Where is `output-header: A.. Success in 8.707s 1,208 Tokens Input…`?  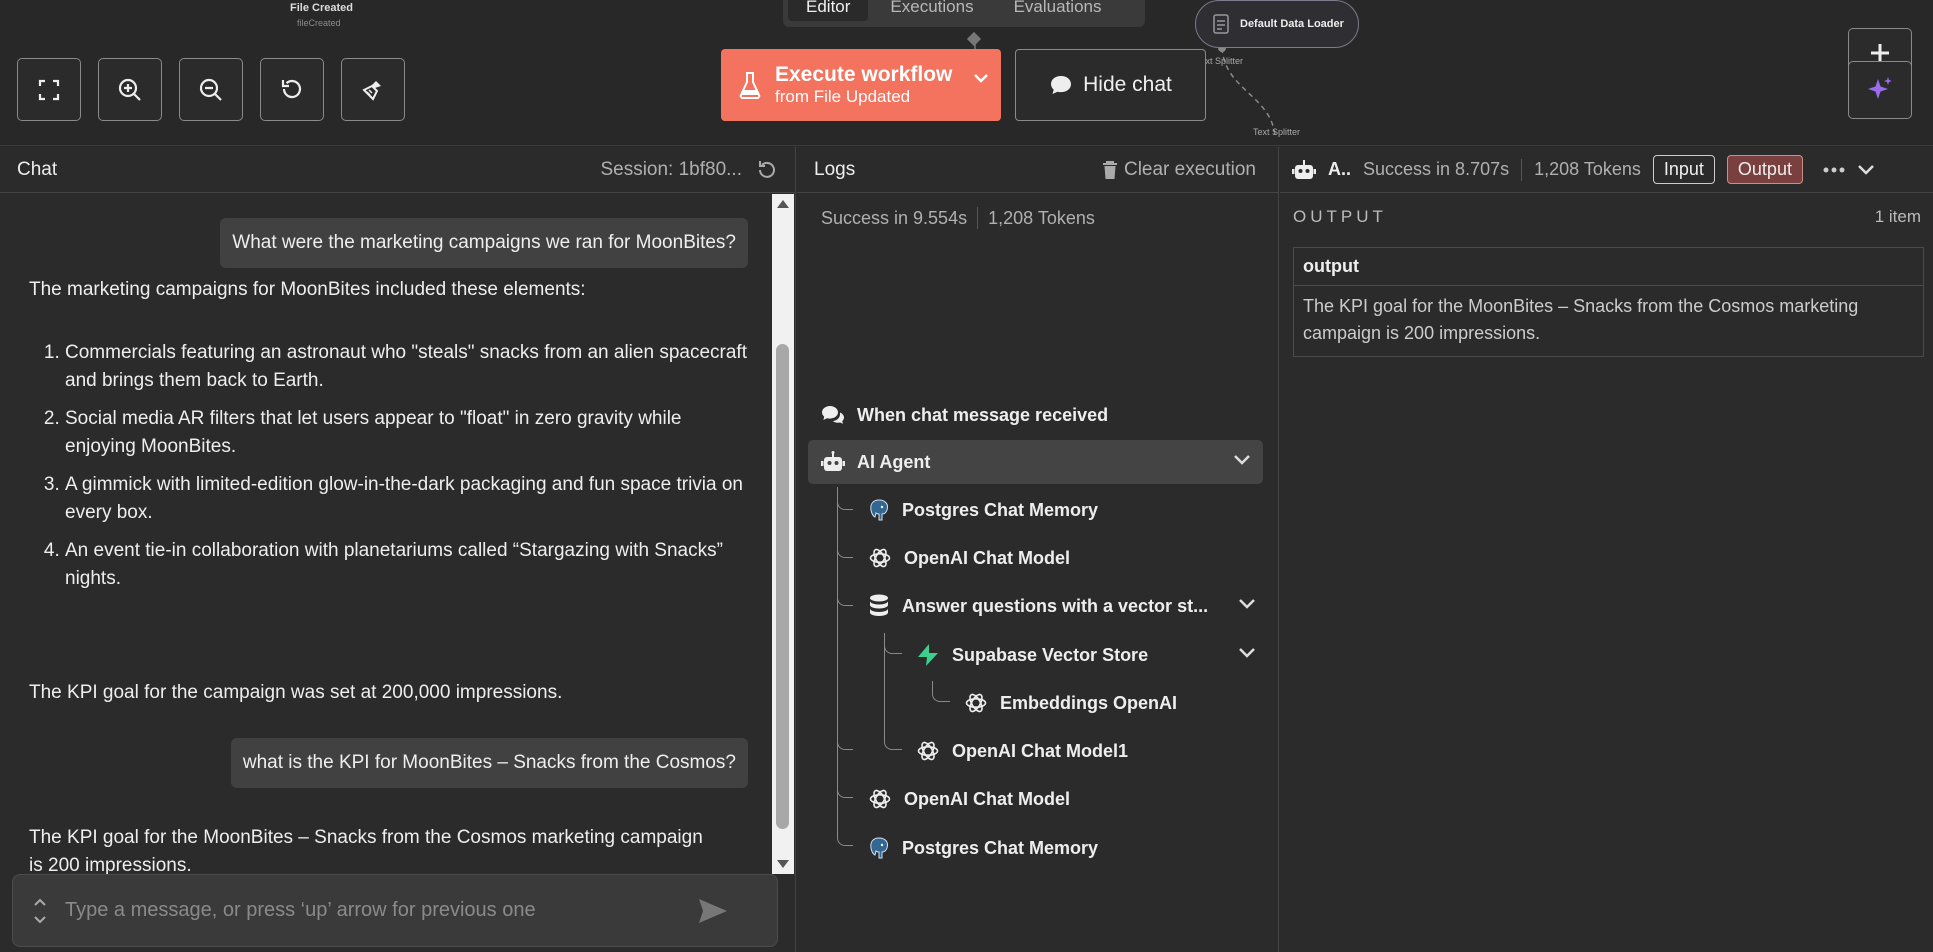
output-header: A.. Success in 8.707s 1,208 Tokens Input… is located at coordinates (1606, 170).